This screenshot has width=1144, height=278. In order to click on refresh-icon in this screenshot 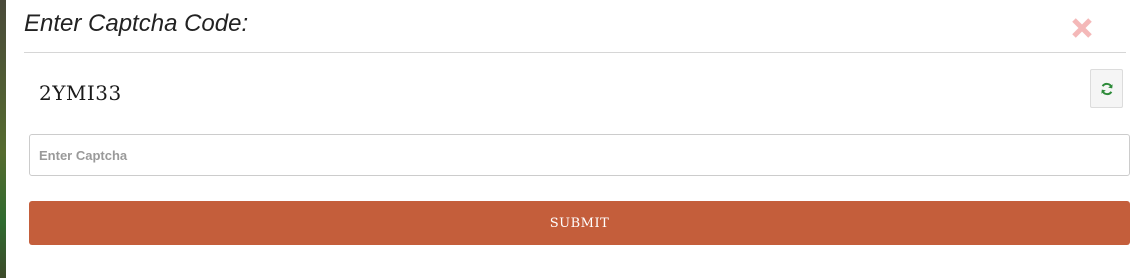, I will do `click(1106, 88)`.